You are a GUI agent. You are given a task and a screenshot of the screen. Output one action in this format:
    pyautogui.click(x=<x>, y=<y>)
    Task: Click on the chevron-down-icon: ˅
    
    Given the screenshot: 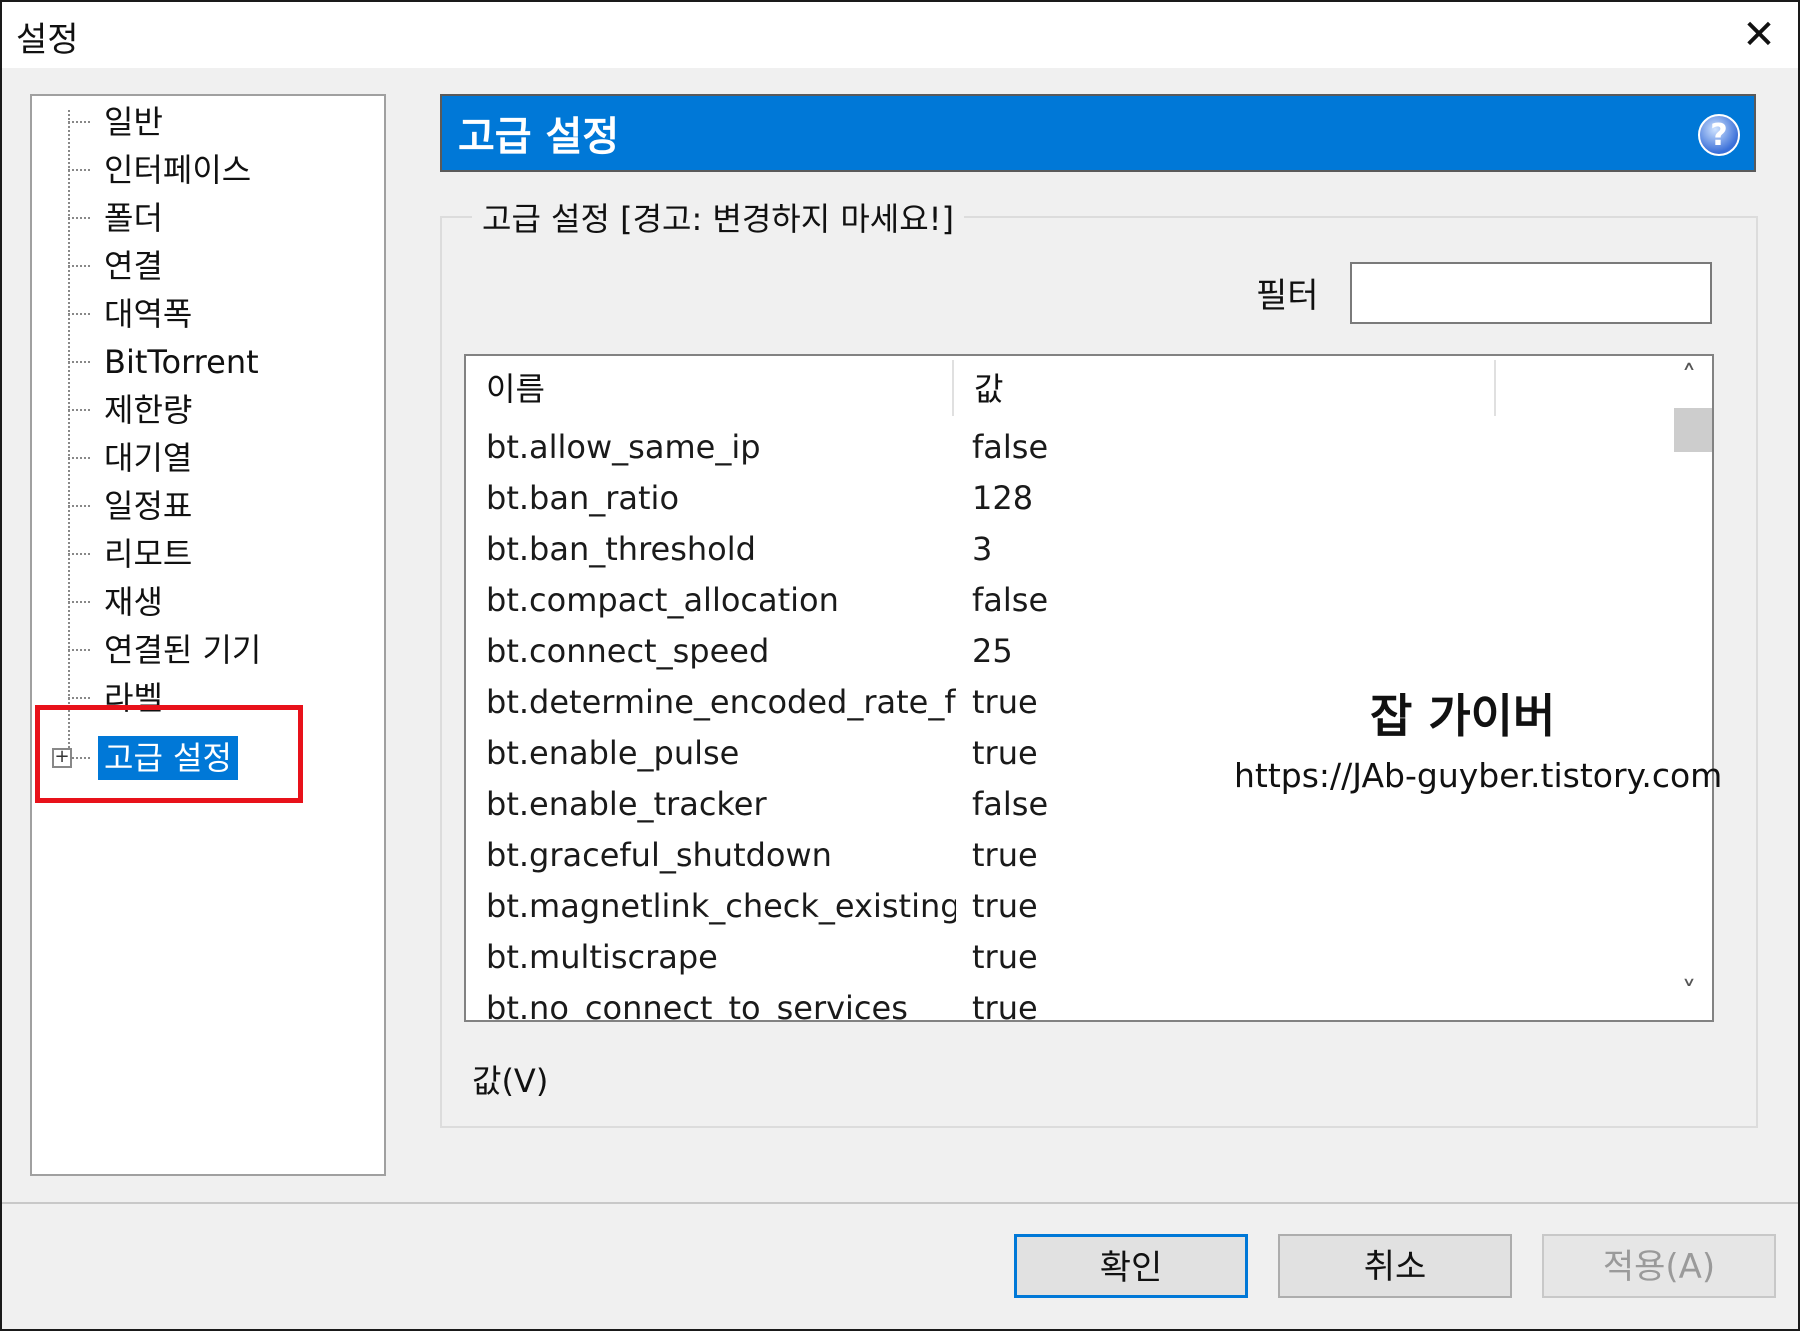 What is the action you would take?
    pyautogui.click(x=1689, y=996)
    